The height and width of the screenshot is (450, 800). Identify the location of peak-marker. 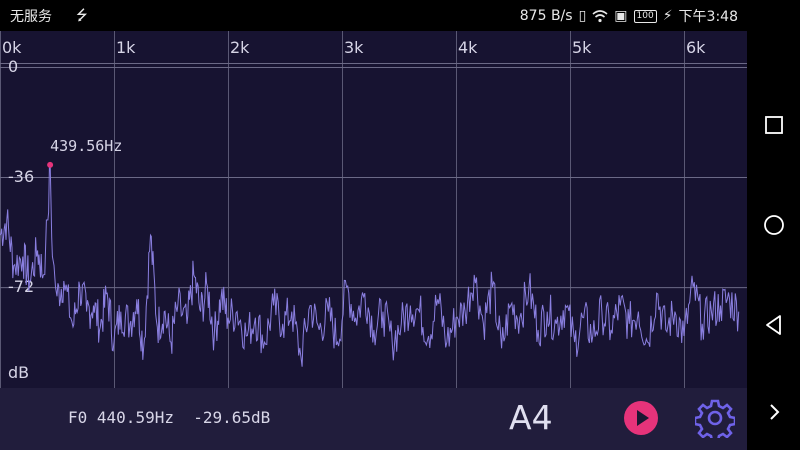
(50, 164).